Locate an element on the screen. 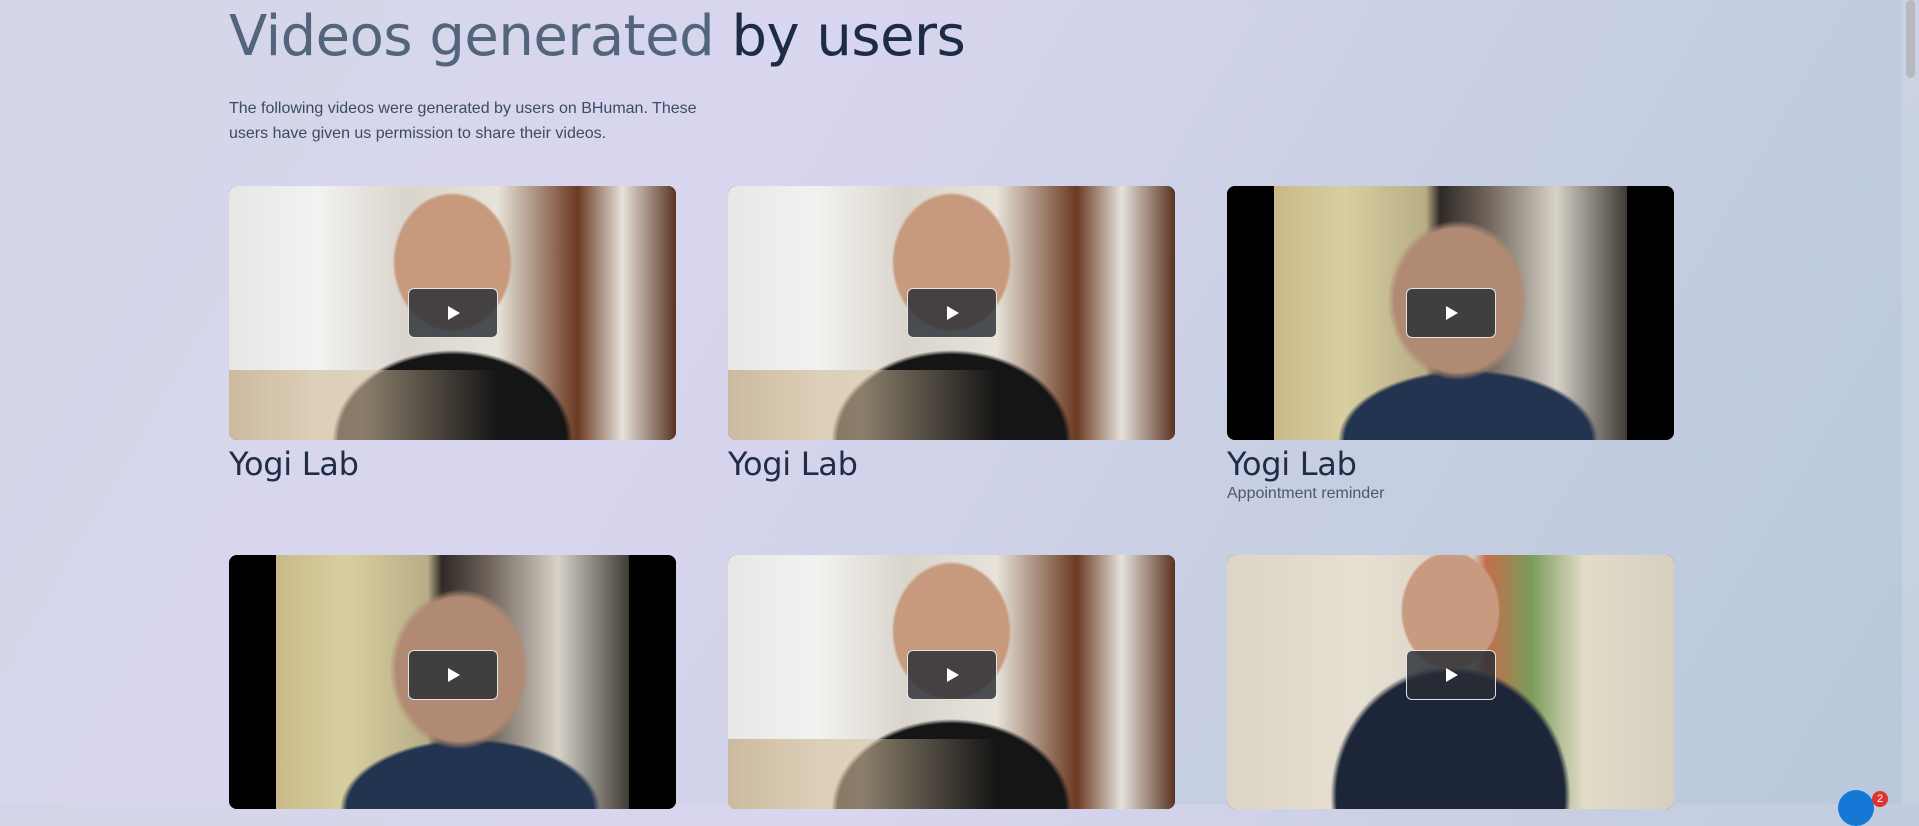 This screenshot has width=1919, height=826. page-scrollbar is located at coordinates (1910, 402).